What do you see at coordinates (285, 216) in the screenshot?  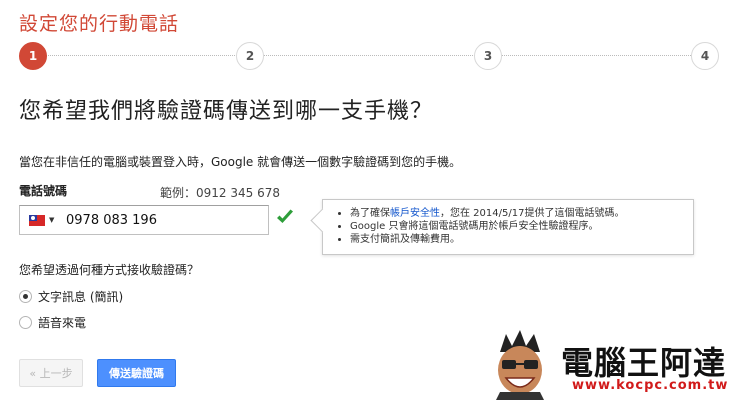 I see `checkmark-icon` at bounding box center [285, 216].